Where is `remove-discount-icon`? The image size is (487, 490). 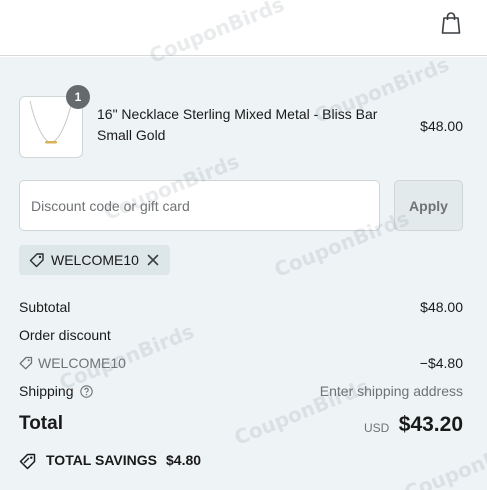
remove-discount-icon is located at coordinates (153, 260).